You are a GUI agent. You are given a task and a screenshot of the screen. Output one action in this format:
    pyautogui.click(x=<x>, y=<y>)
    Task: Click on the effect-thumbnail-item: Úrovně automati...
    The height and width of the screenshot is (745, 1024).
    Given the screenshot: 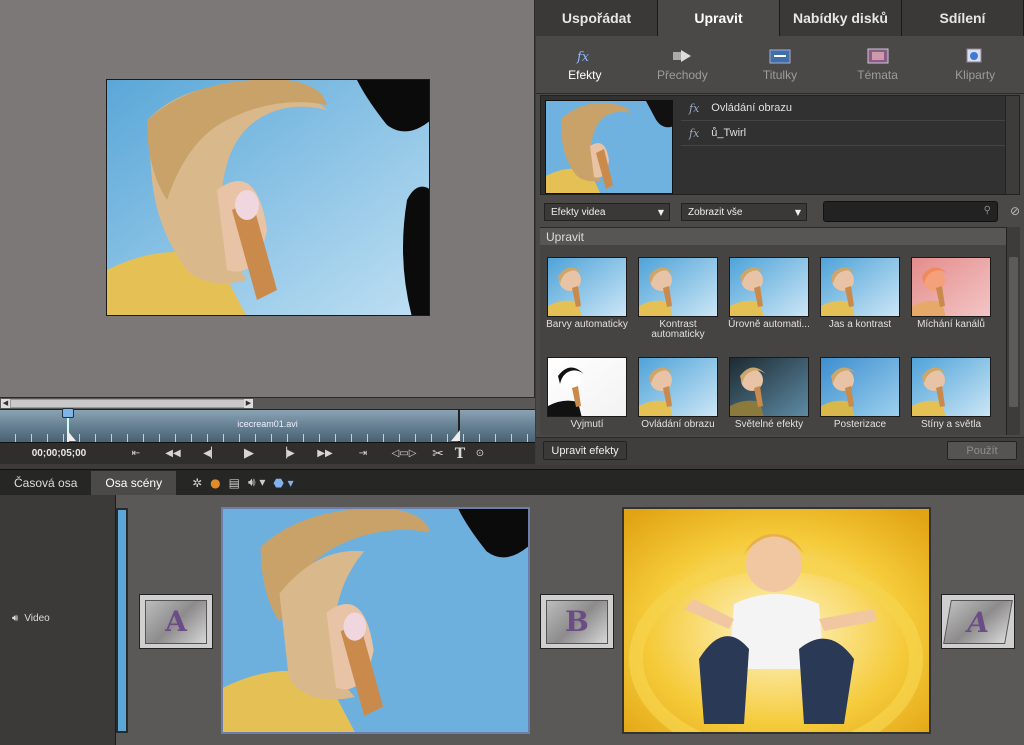 What is the action you would take?
    pyautogui.click(x=769, y=293)
    